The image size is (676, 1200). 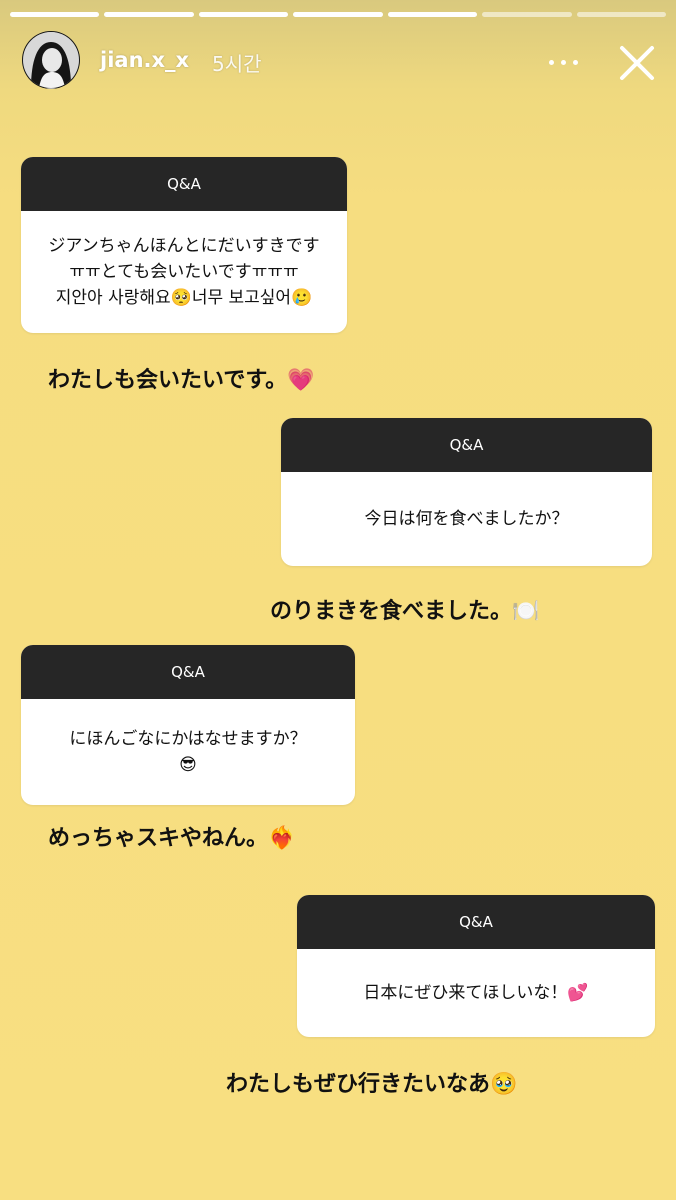 I want to click on qa-question-line: 지안아 사랑해요🥺너무 보고싶어🥲, so click(x=184, y=298).